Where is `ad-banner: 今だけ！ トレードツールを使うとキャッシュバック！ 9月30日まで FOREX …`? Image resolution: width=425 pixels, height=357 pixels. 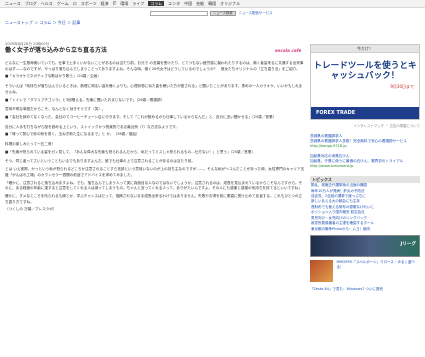 ad-banner: 今だけ！ トレードツールを使うとキャッシュバック！ 9月30日まで FOREX … is located at coordinates (365, 82).